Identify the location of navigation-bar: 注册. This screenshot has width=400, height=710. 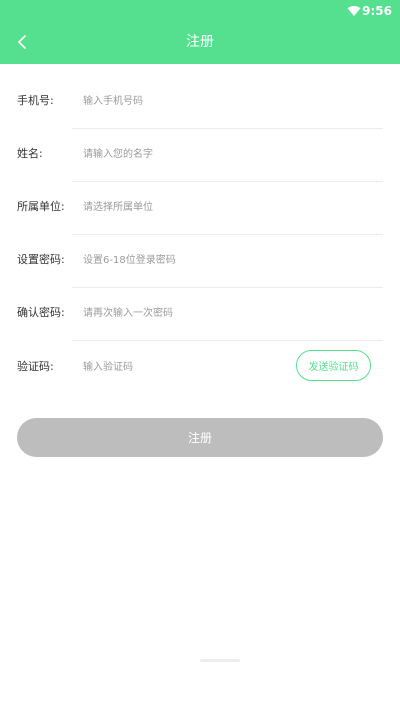
(200, 43).